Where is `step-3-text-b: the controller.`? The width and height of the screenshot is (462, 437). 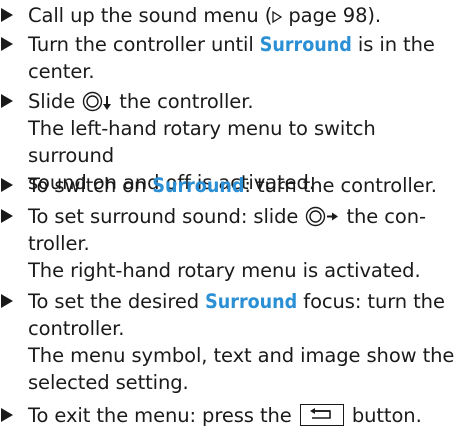
step-3-text-b: the controller. is located at coordinates (183, 101).